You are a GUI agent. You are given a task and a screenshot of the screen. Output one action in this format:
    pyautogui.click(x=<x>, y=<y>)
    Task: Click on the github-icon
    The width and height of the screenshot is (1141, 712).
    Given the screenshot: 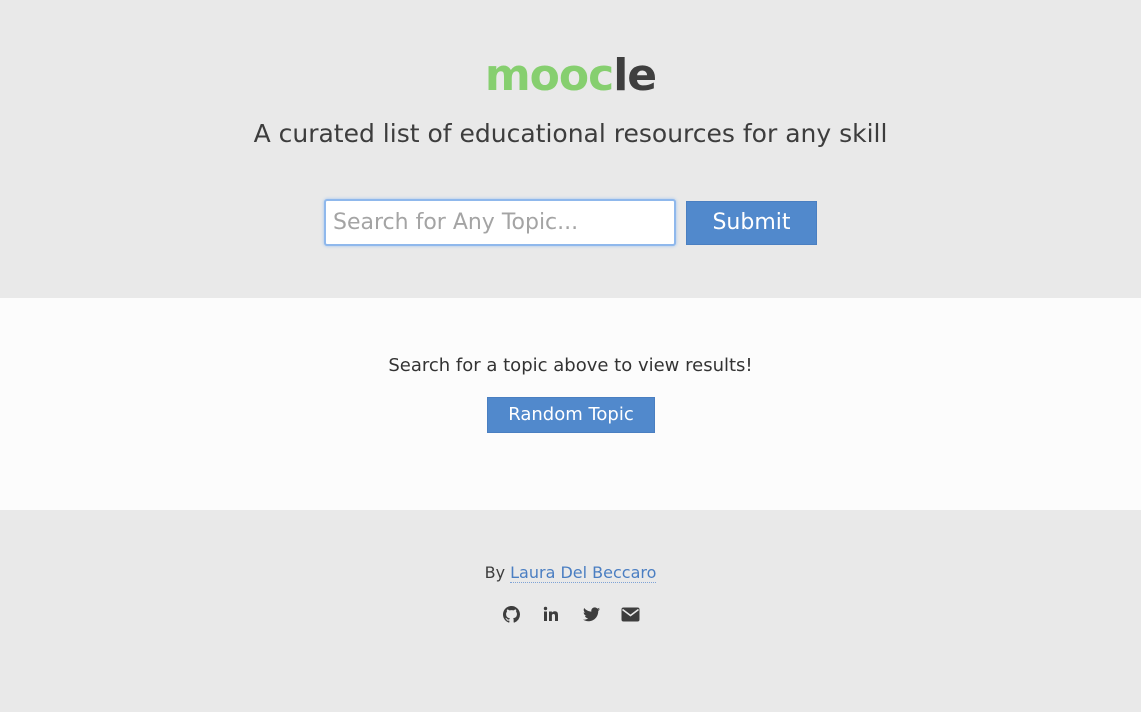 What is the action you would take?
    pyautogui.click(x=511, y=614)
    